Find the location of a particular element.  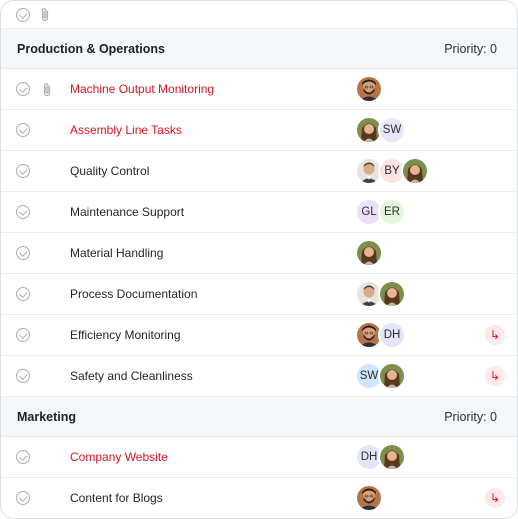

task-row: Content for Blogs ↳ is located at coordinates (259, 498).